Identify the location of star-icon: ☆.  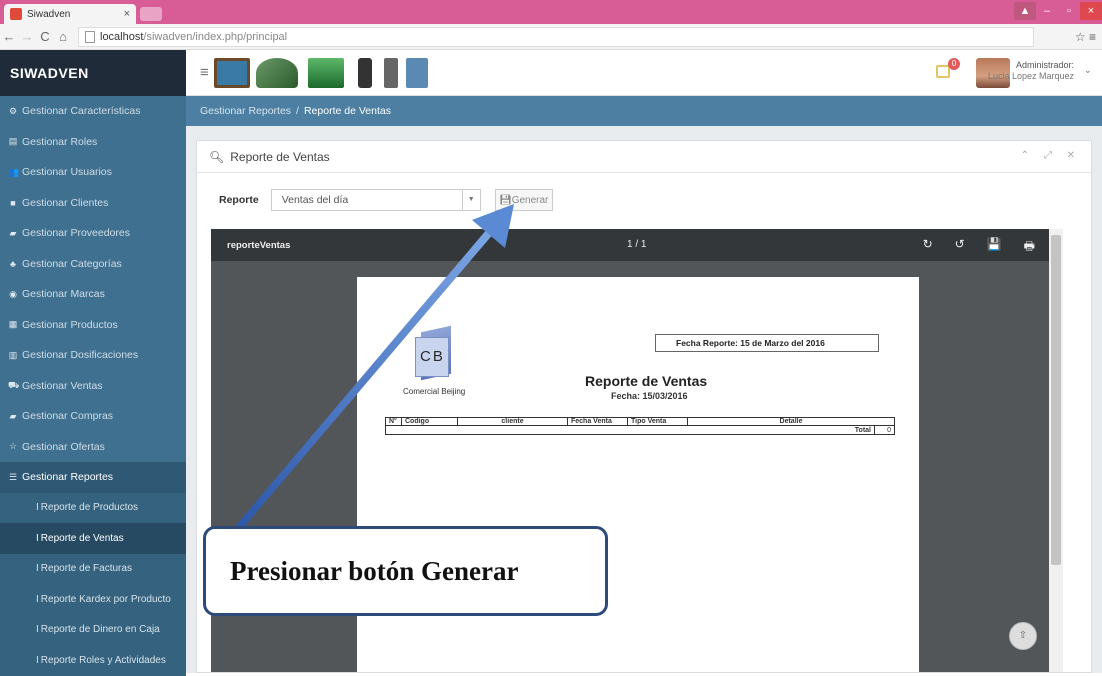
(13, 446).